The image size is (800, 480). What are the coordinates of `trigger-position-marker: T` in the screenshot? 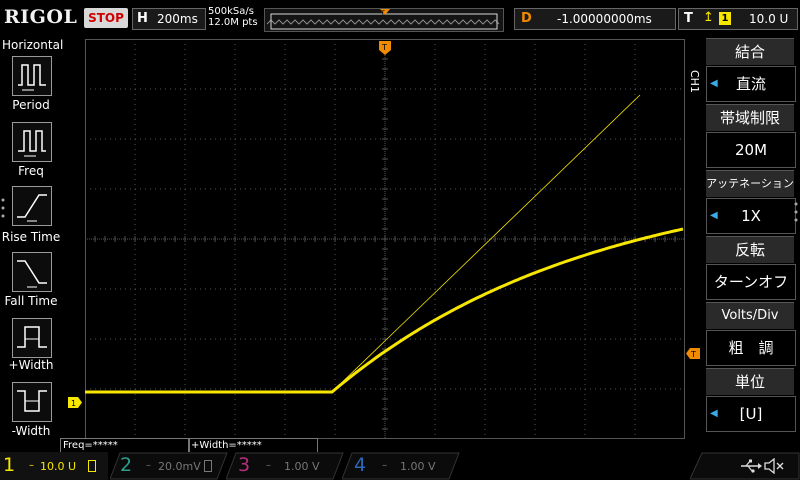 It's located at (385, 47).